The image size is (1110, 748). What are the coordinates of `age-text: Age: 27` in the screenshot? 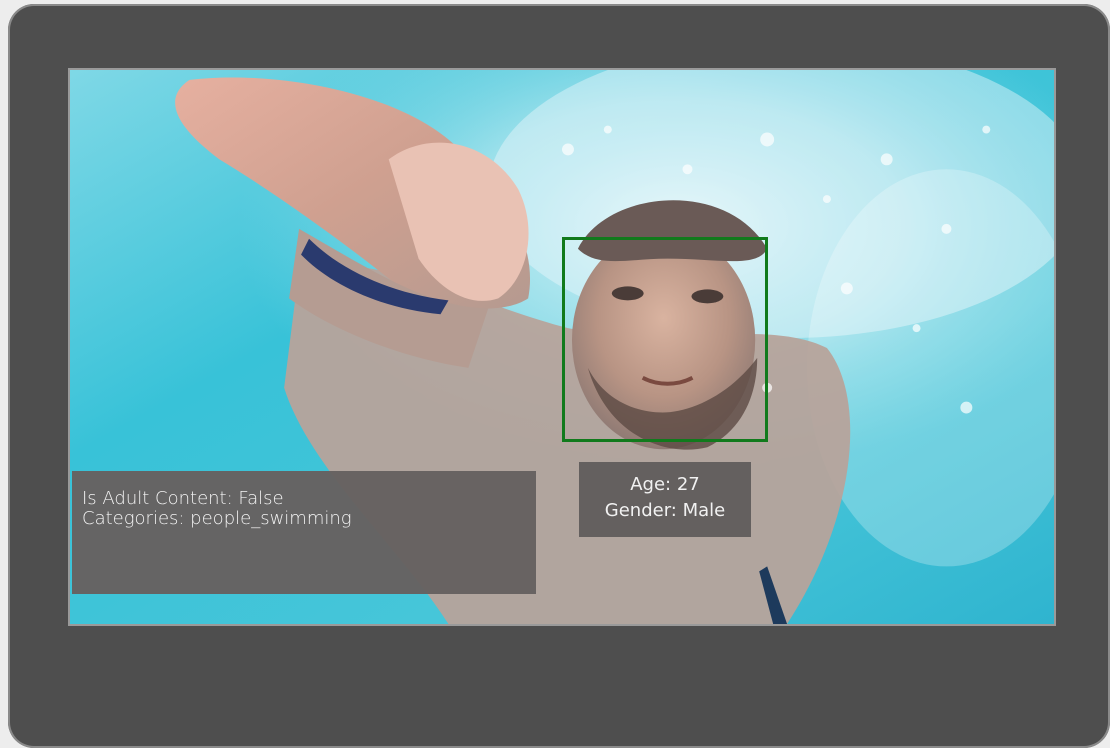 It's located at (665, 484).